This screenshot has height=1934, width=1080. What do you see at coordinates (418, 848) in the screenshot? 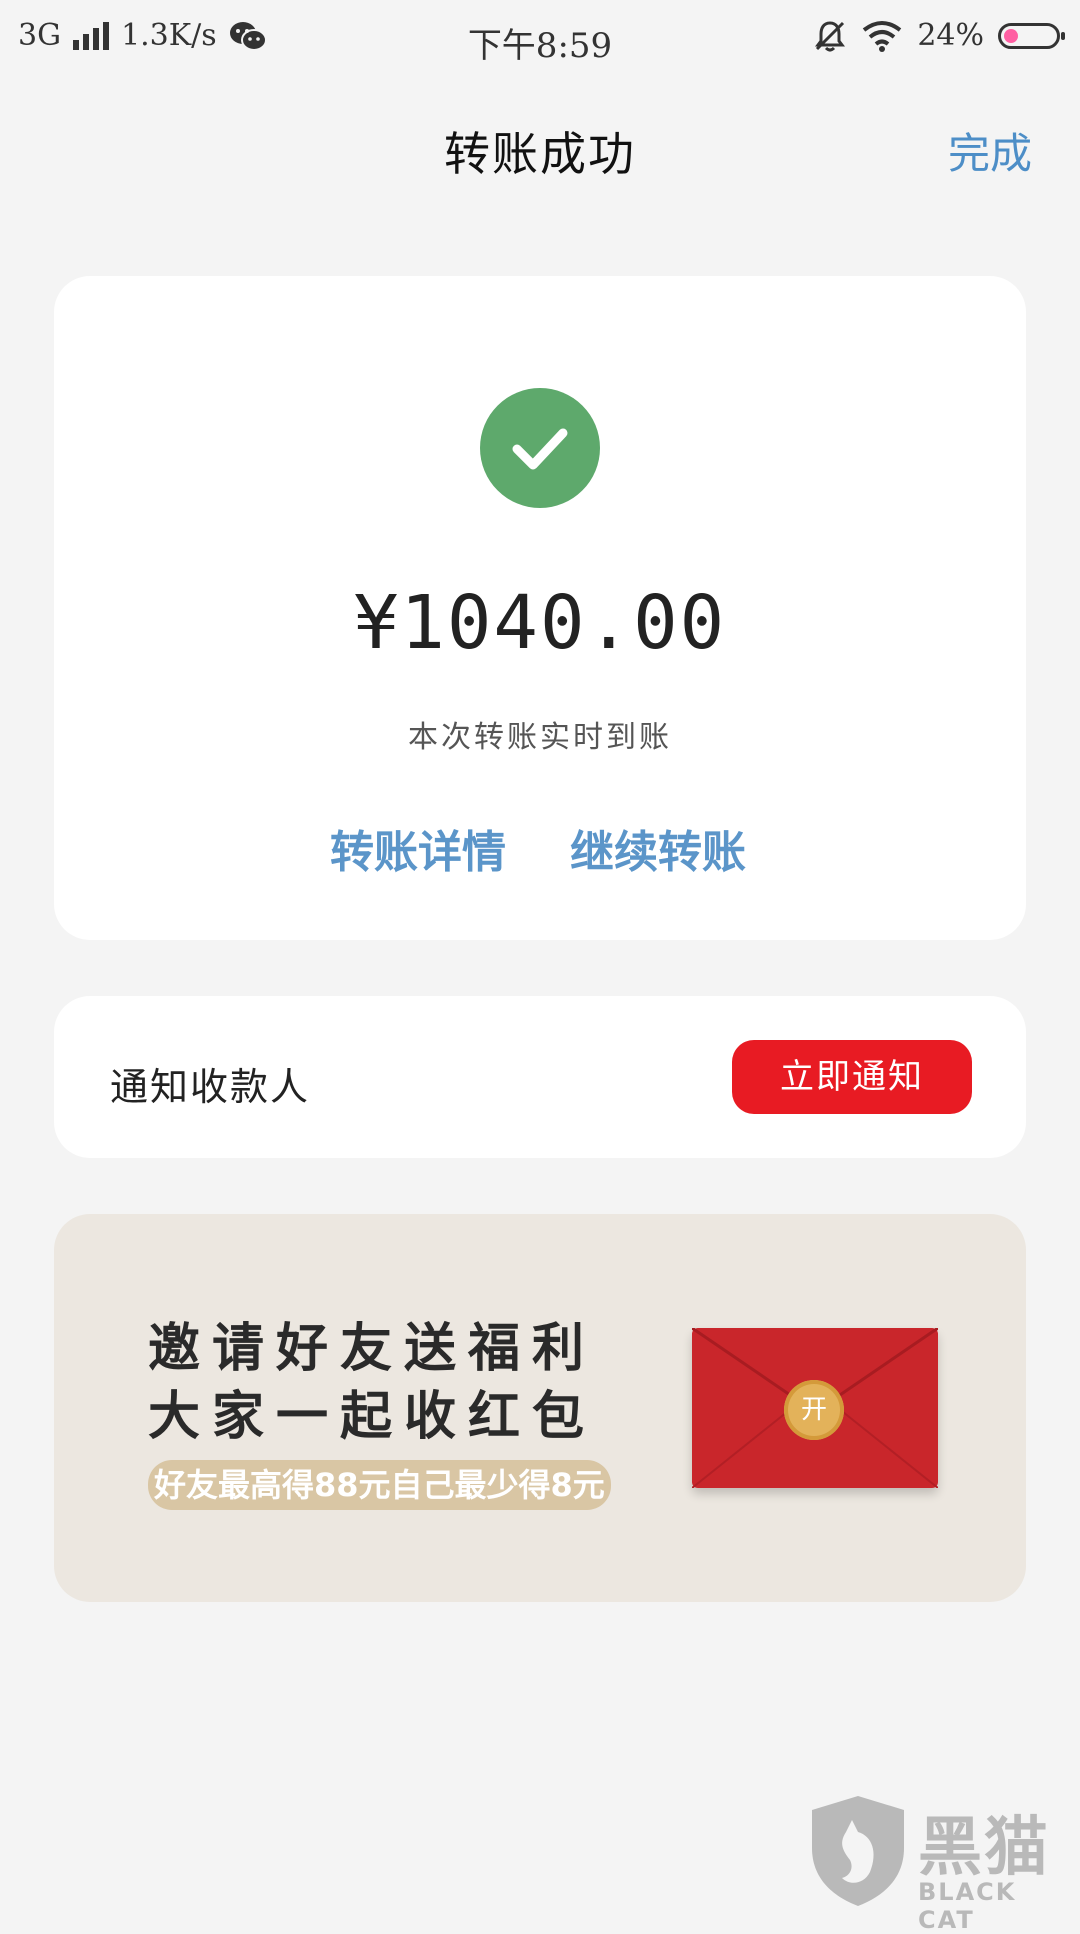
I see `transfer-detail-link: 转账详情` at bounding box center [418, 848].